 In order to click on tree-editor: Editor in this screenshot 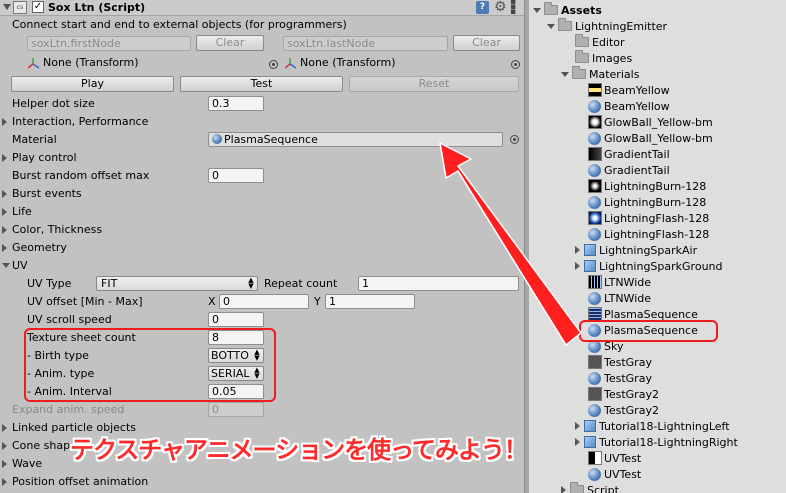, I will do `click(600, 42)`.